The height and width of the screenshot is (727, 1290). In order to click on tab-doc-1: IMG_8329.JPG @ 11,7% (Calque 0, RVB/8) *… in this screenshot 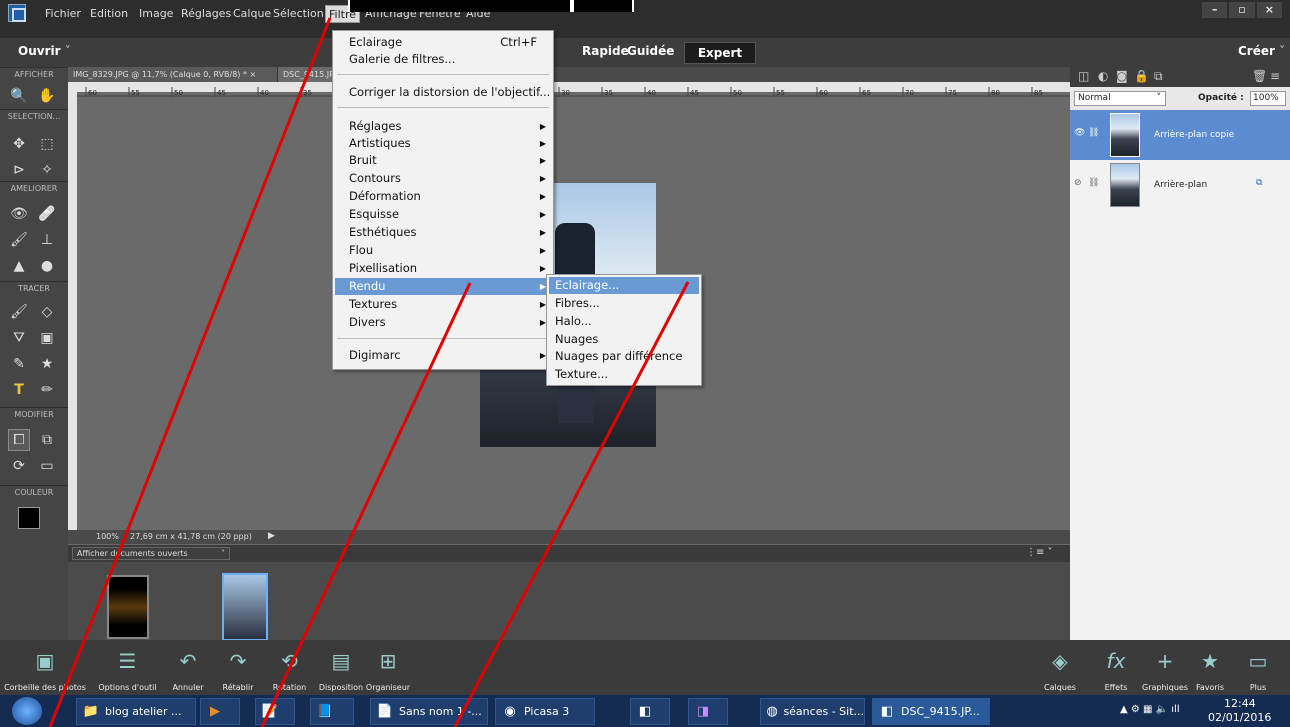, I will do `click(173, 74)`.